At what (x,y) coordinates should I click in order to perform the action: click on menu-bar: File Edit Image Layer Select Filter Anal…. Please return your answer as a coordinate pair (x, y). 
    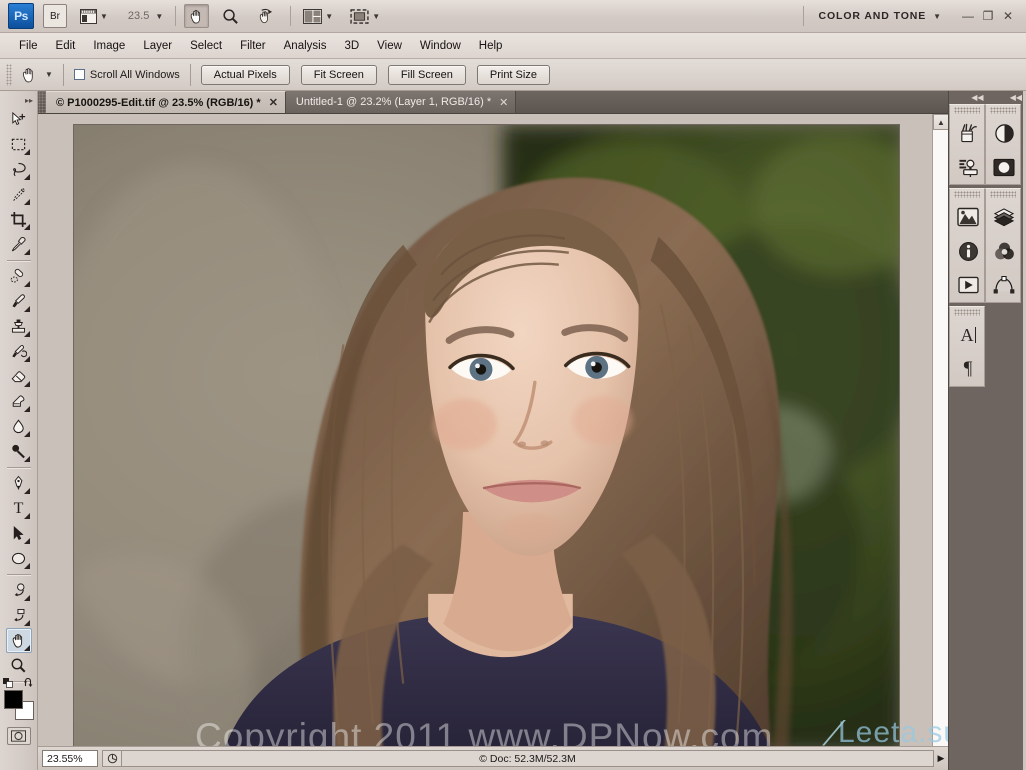
    Looking at the image, I should click on (513, 46).